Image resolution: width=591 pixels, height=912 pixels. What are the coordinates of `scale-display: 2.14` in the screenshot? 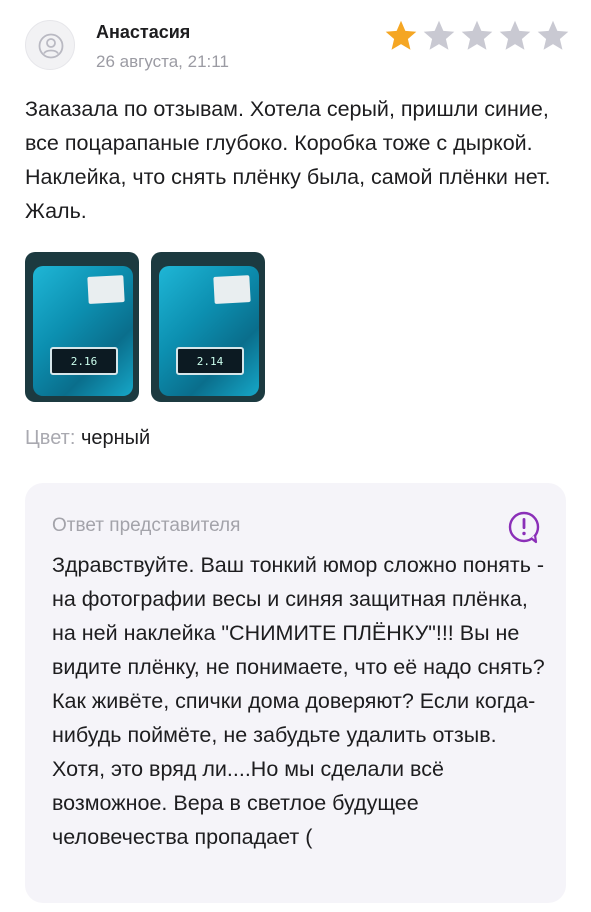 It's located at (210, 361).